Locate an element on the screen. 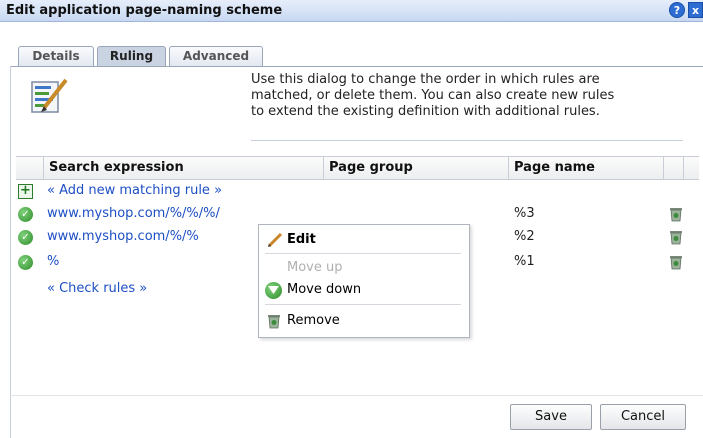  context-menu: Edit Move up Move down Remove is located at coordinates (364, 281).